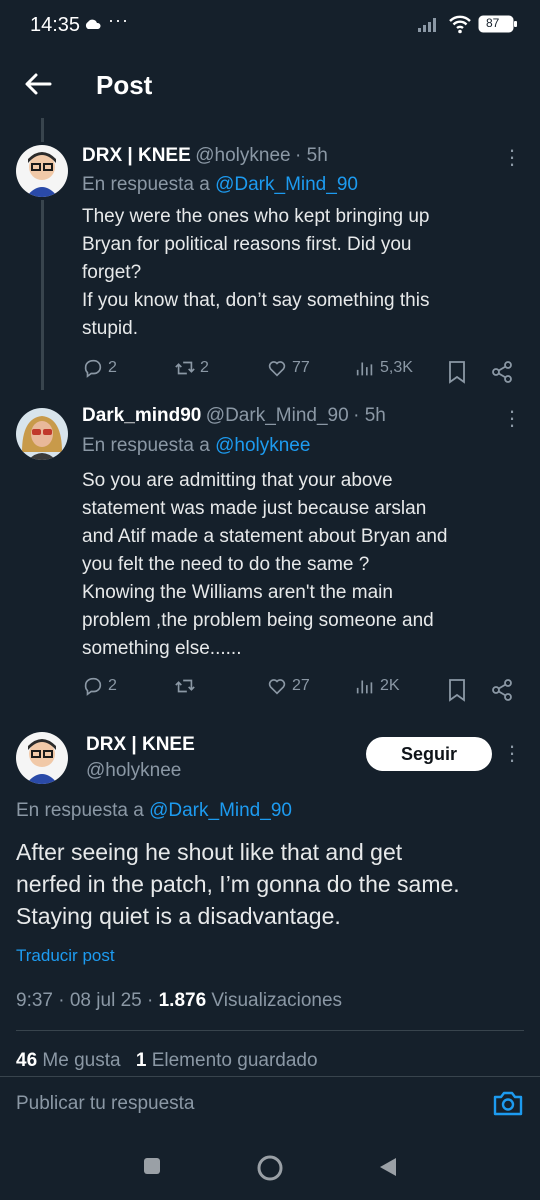 The image size is (540, 1200). What do you see at coordinates (93, 24) in the screenshot?
I see `cloud-icon` at bounding box center [93, 24].